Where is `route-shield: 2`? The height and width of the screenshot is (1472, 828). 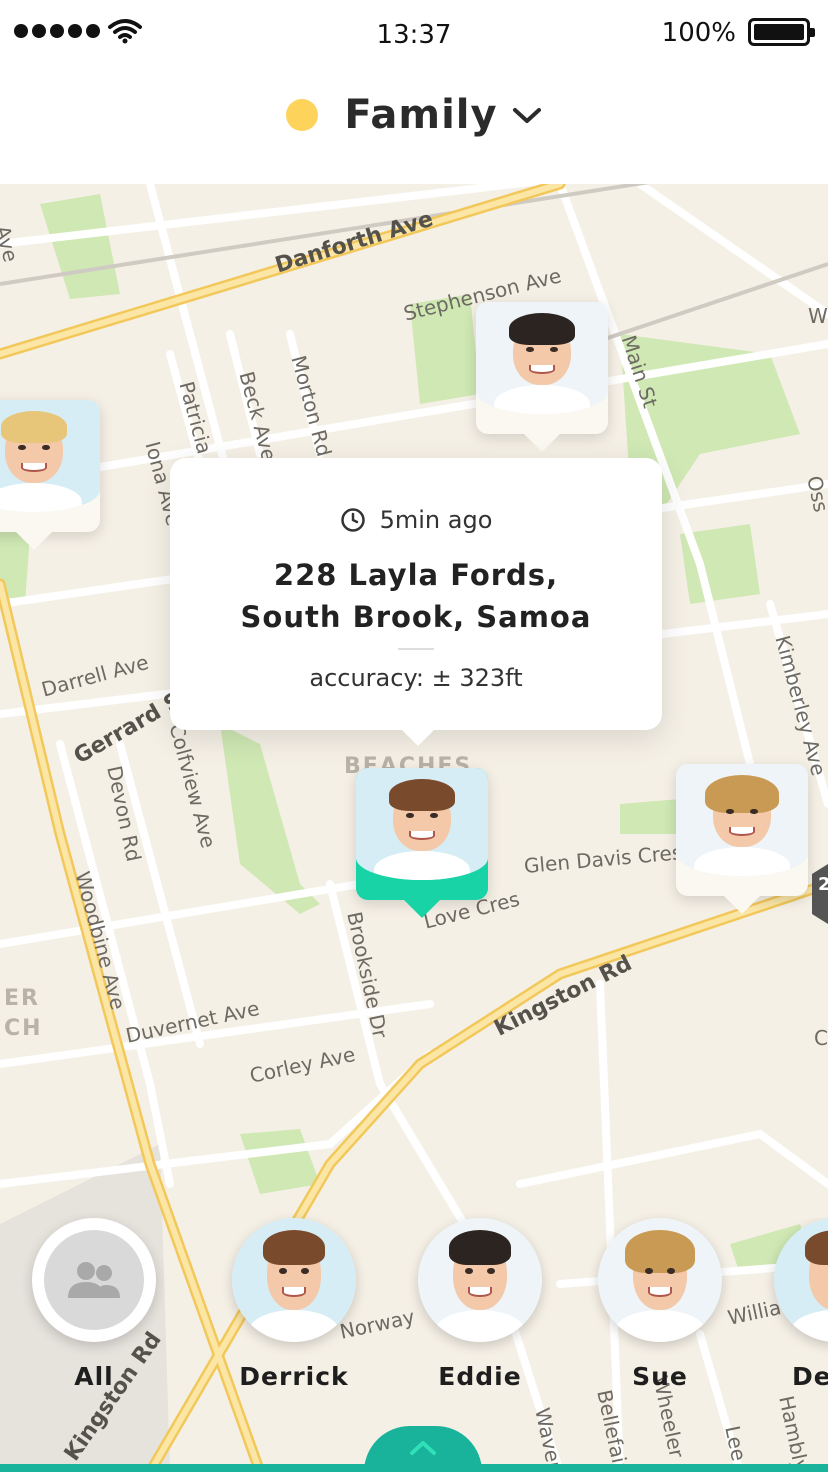 route-shield: 2 is located at coordinates (823, 884).